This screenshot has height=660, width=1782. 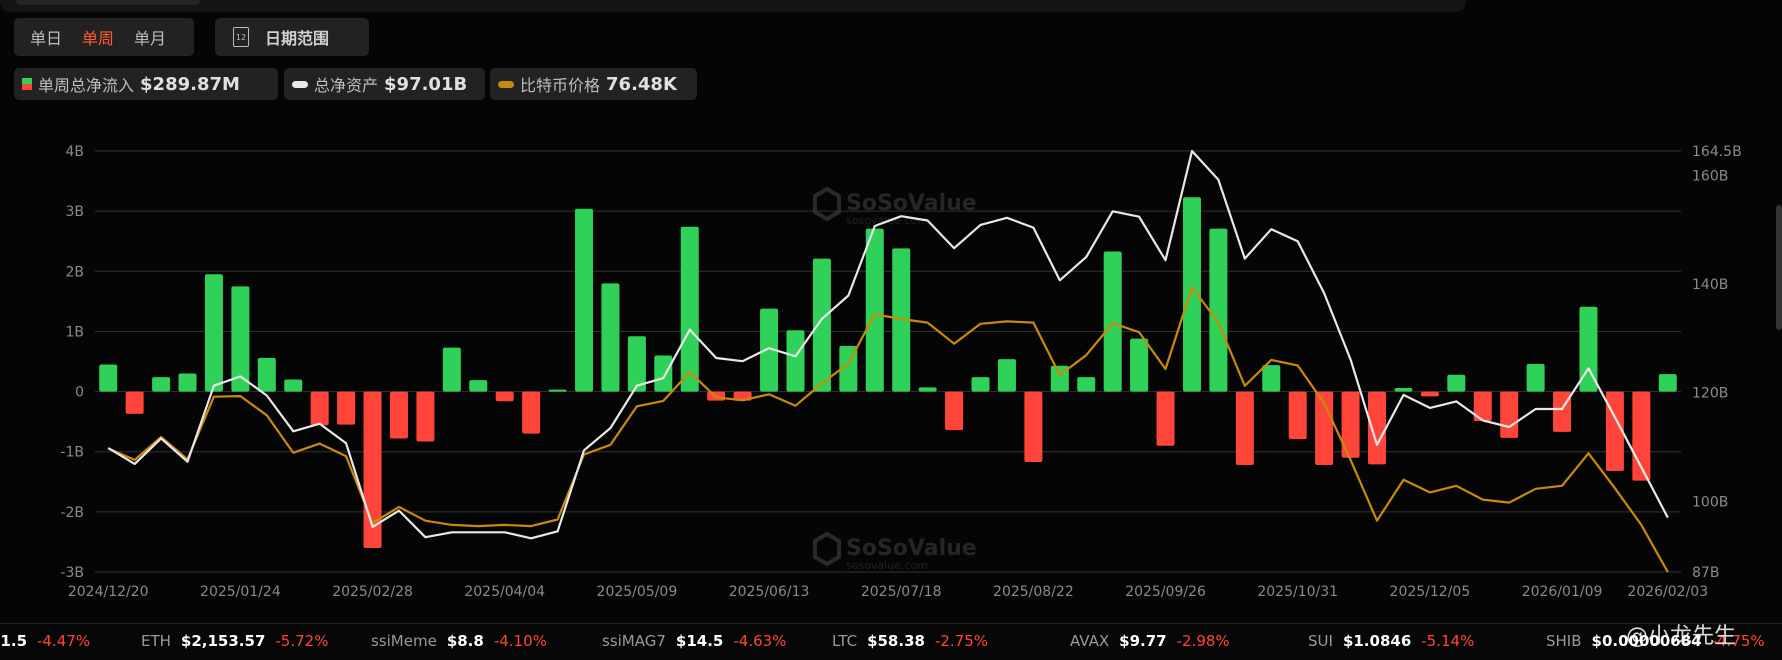 What do you see at coordinates (1033, 592) in the screenshot?
I see `x-axis-tick: 2025/08/22` at bounding box center [1033, 592].